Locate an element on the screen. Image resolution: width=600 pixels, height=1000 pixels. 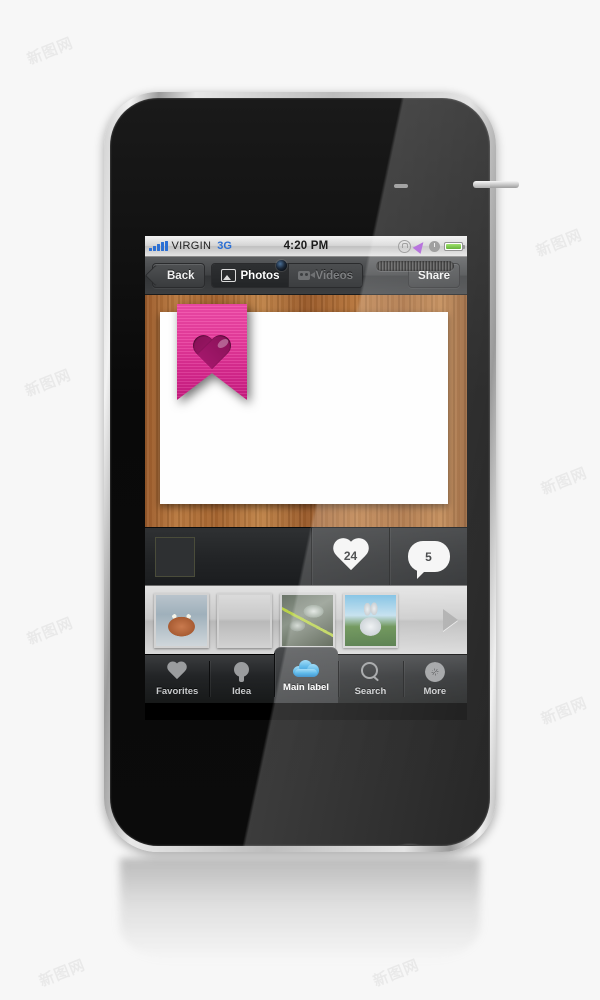
lightbulb-icon is located at coordinates (242, 672).